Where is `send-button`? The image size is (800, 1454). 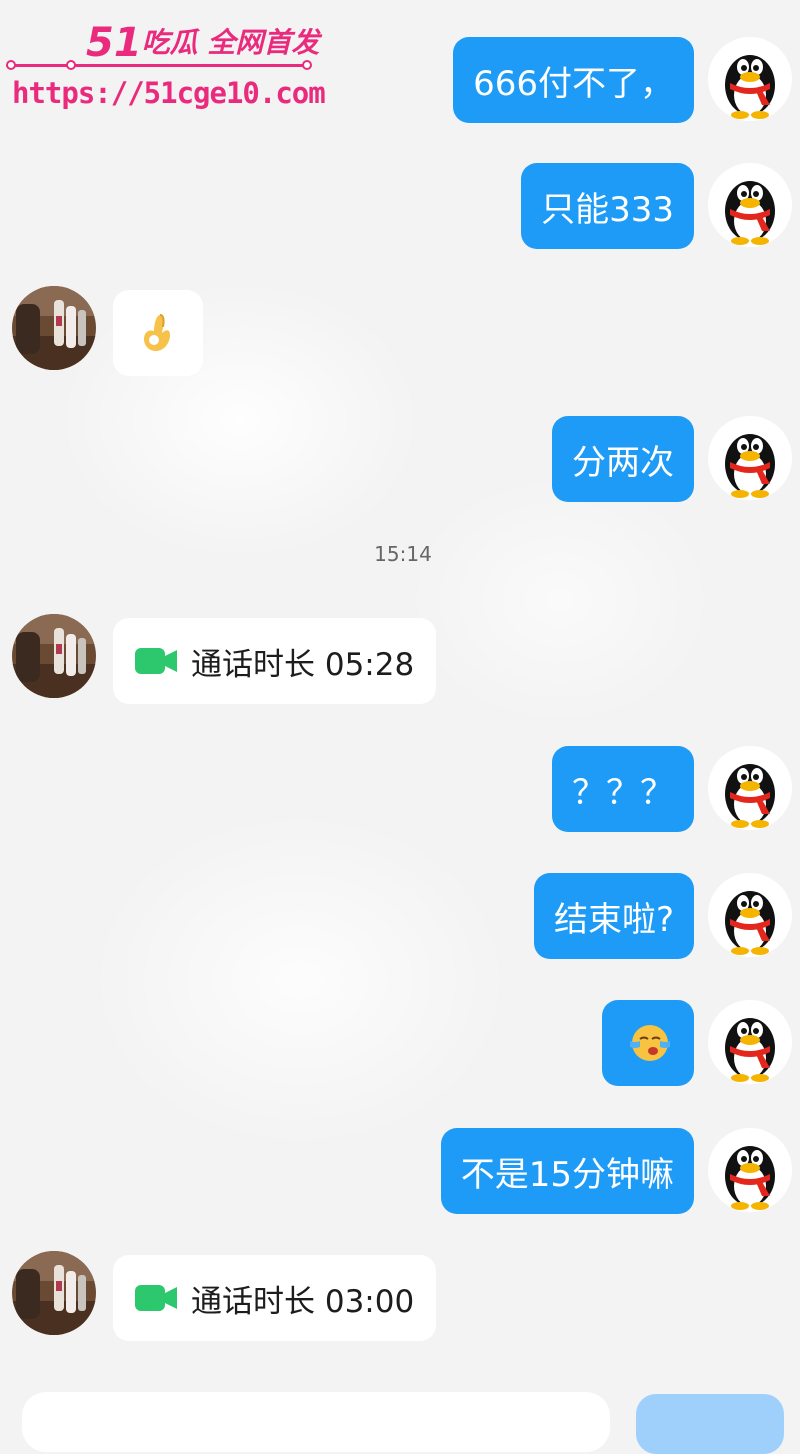 send-button is located at coordinates (710, 1424).